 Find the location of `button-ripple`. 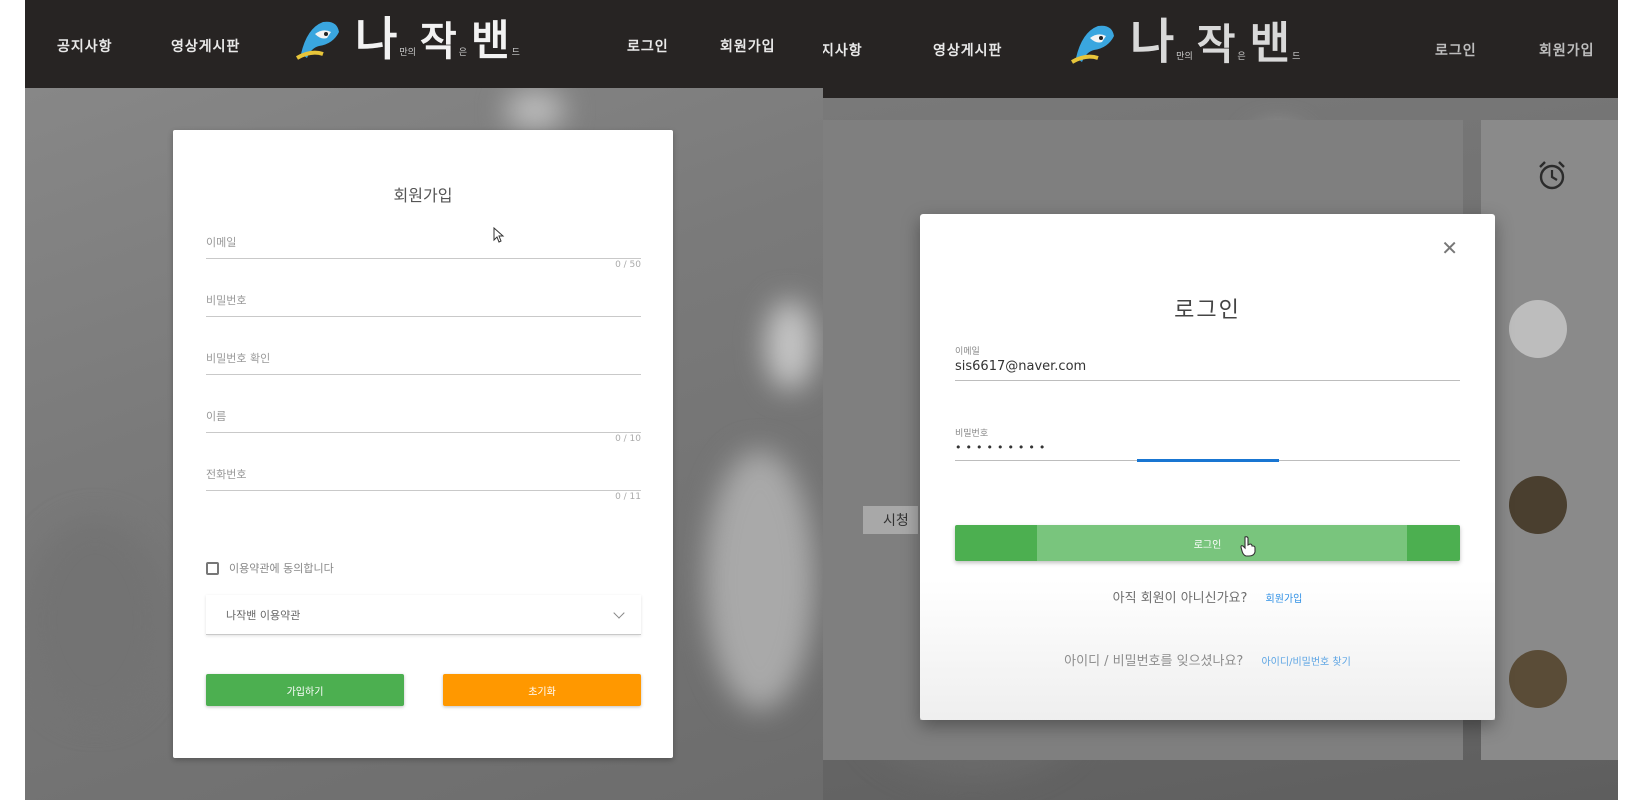

button-ripple is located at coordinates (1222, 543).